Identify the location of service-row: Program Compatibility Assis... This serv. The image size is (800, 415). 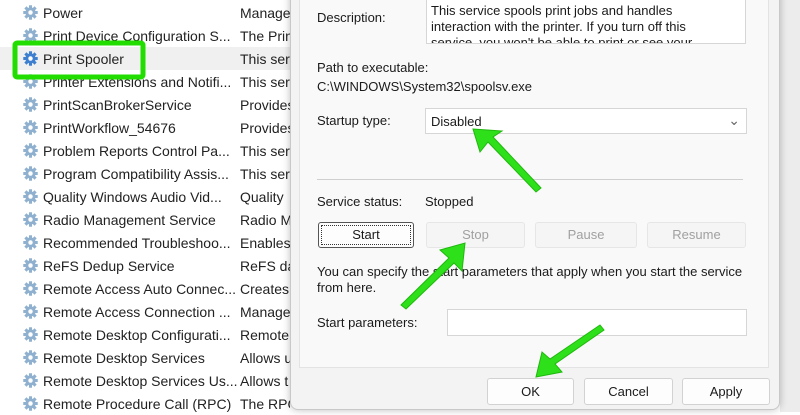
(150, 173).